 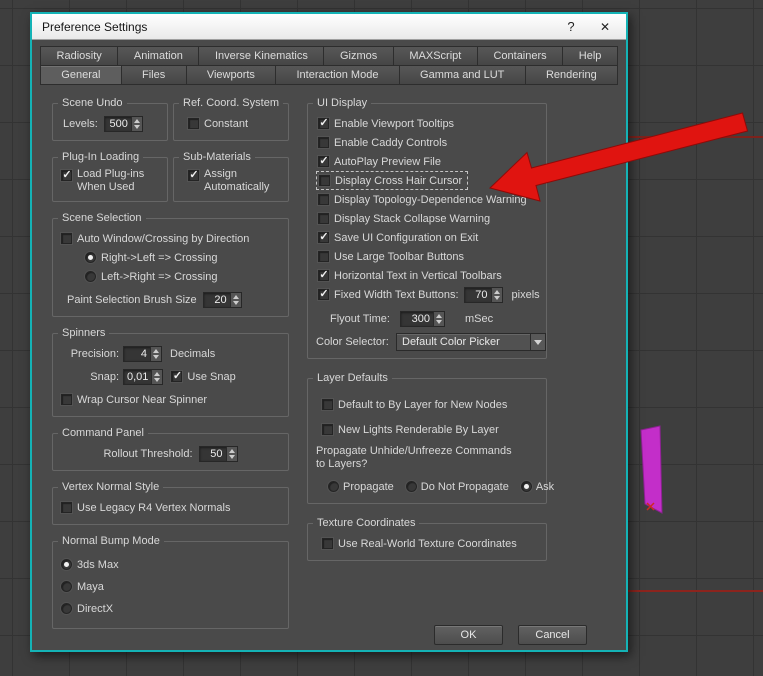 What do you see at coordinates (329, 27) in the screenshot?
I see `dialog-titlebar: Preference Settings ? ✕` at bounding box center [329, 27].